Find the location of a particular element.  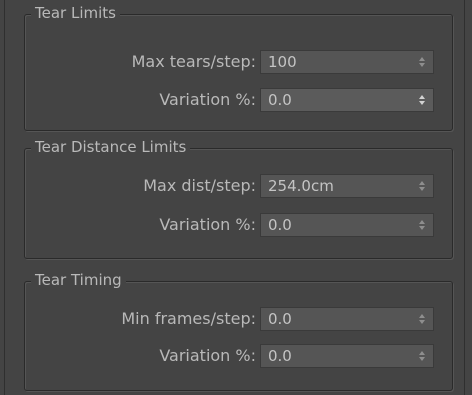

label-tear-variation: Variation %: is located at coordinates (207, 99).